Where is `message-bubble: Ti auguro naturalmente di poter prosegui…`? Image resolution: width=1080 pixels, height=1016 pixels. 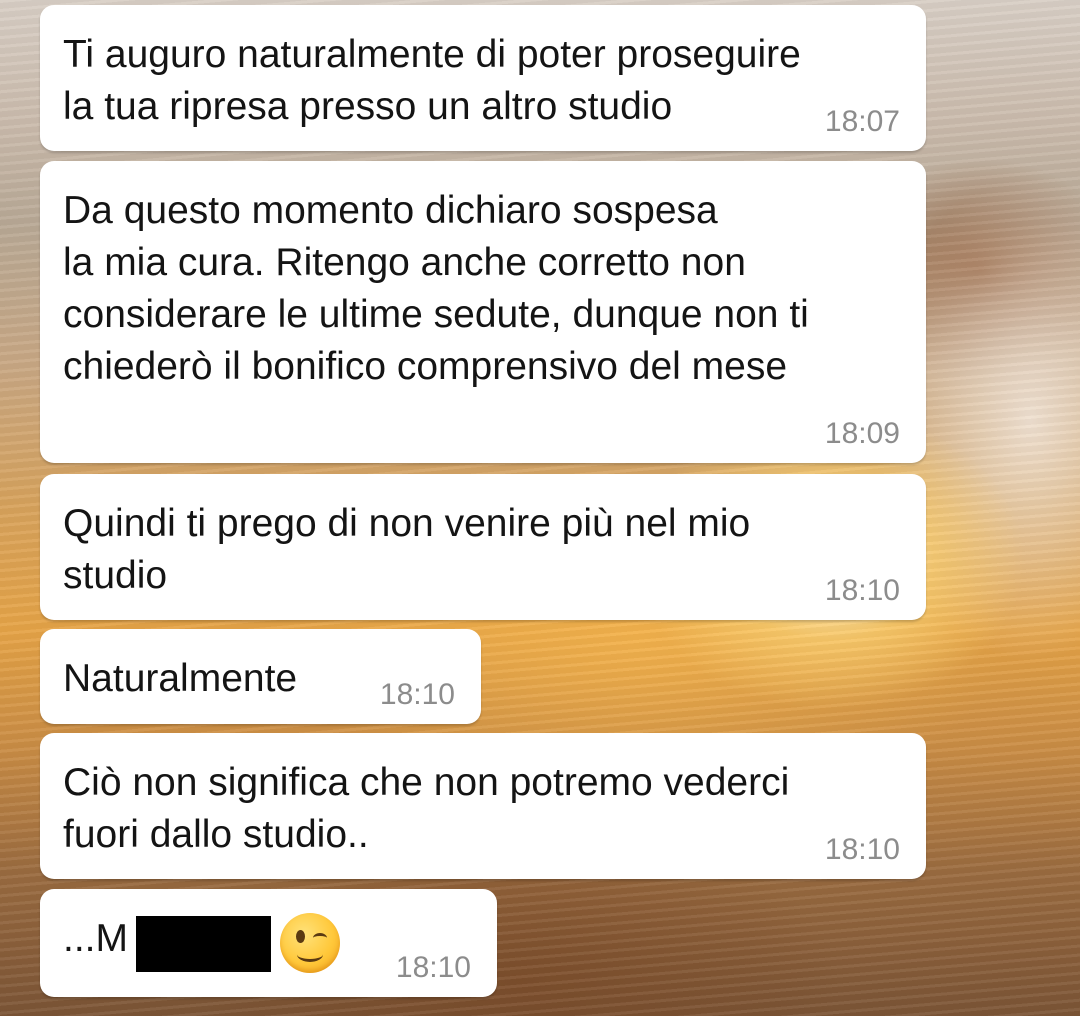
message-bubble: Ti auguro naturalmente di poter prosegui… is located at coordinates (483, 78).